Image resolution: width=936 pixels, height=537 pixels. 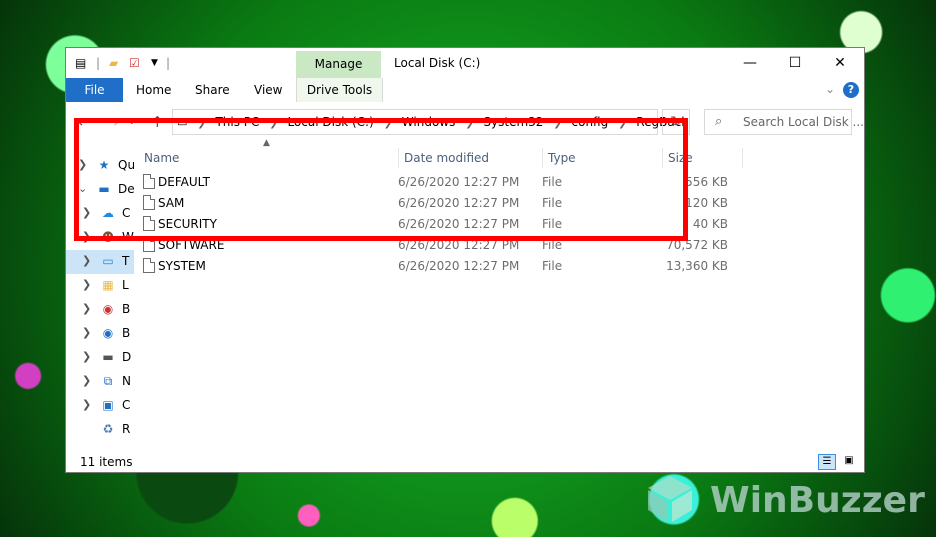 I want to click on nav-item-disk: ❯ ▬ D, so click(x=100, y=358).